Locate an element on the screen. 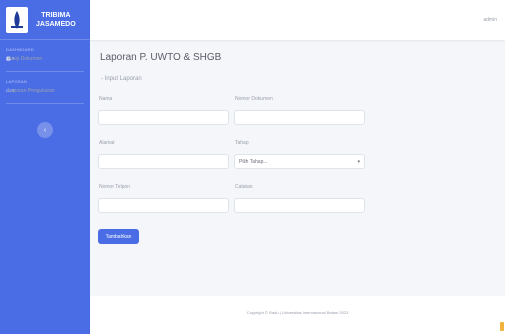 Image resolution: width=505 pixels, height=334 pixels. sidebar-toggle-button: ‹ is located at coordinates (45, 130).